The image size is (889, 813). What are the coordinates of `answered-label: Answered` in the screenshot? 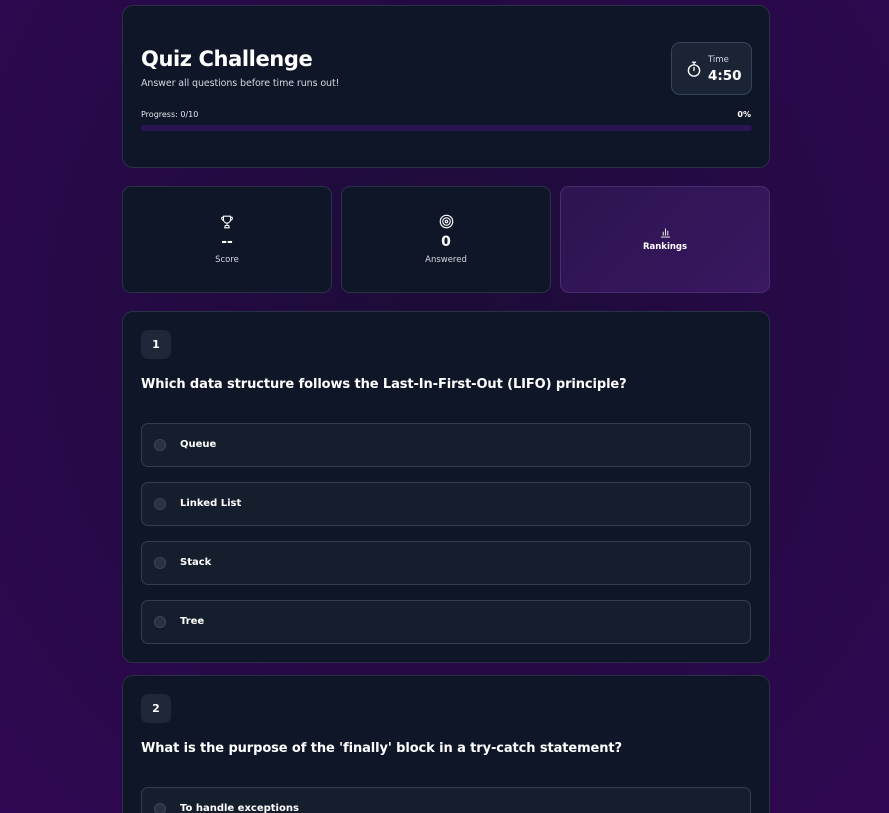 It's located at (446, 260).